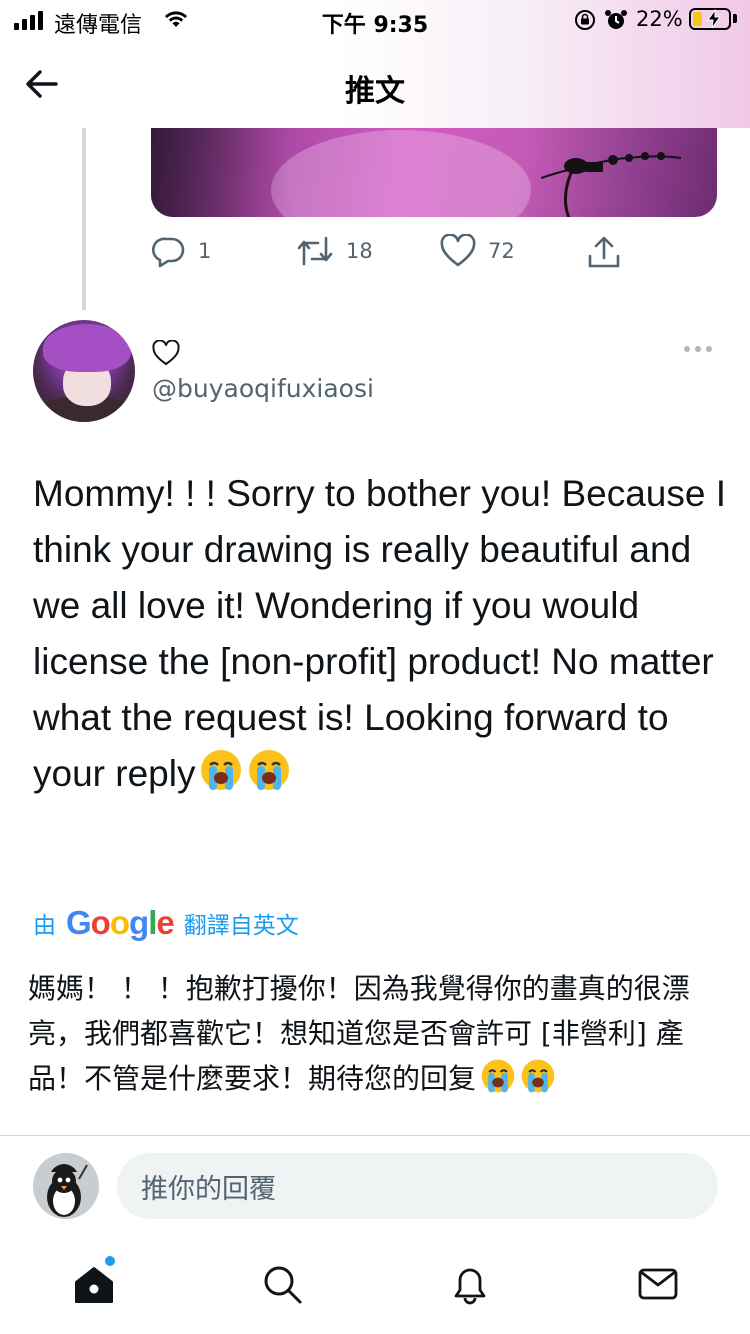  Describe the element at coordinates (616, 19) in the screenshot. I see `alarm-icon` at that location.